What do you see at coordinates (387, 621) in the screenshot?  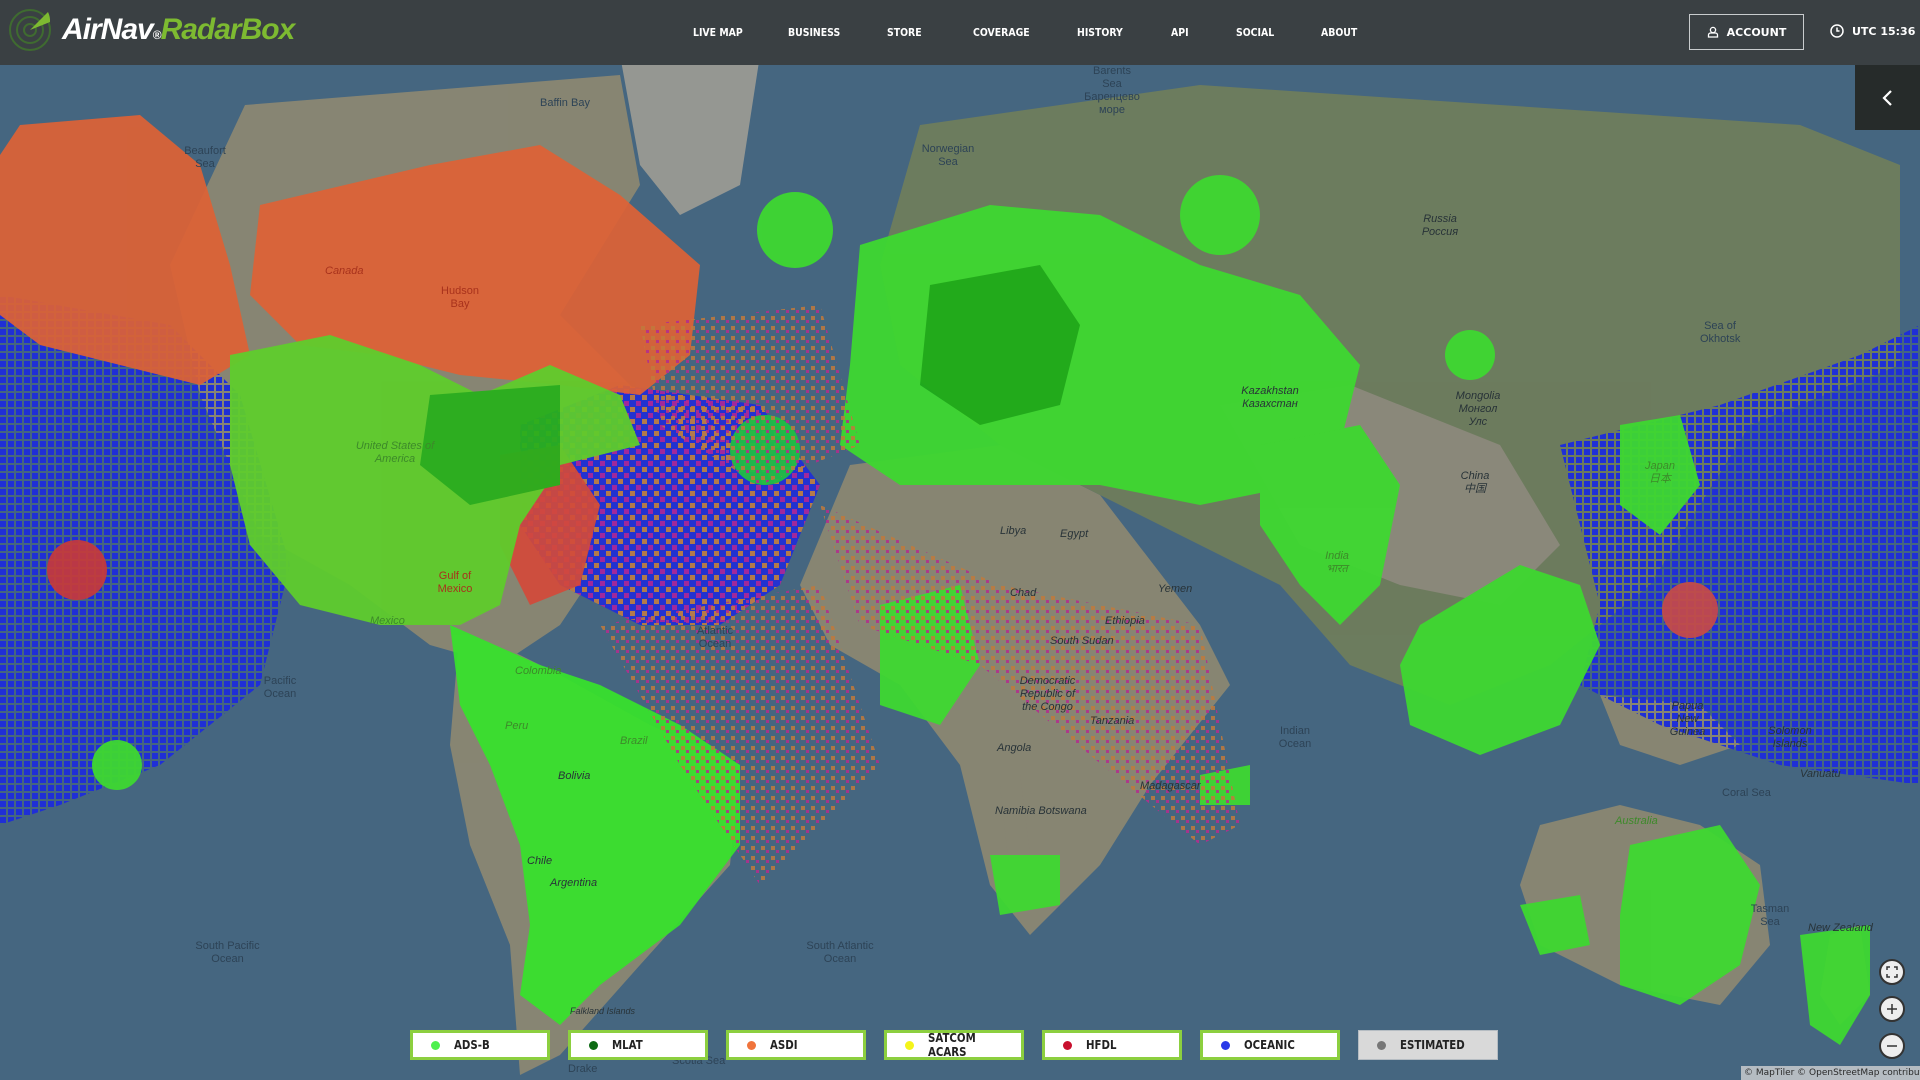 I see `label-mexico: Mexico` at bounding box center [387, 621].